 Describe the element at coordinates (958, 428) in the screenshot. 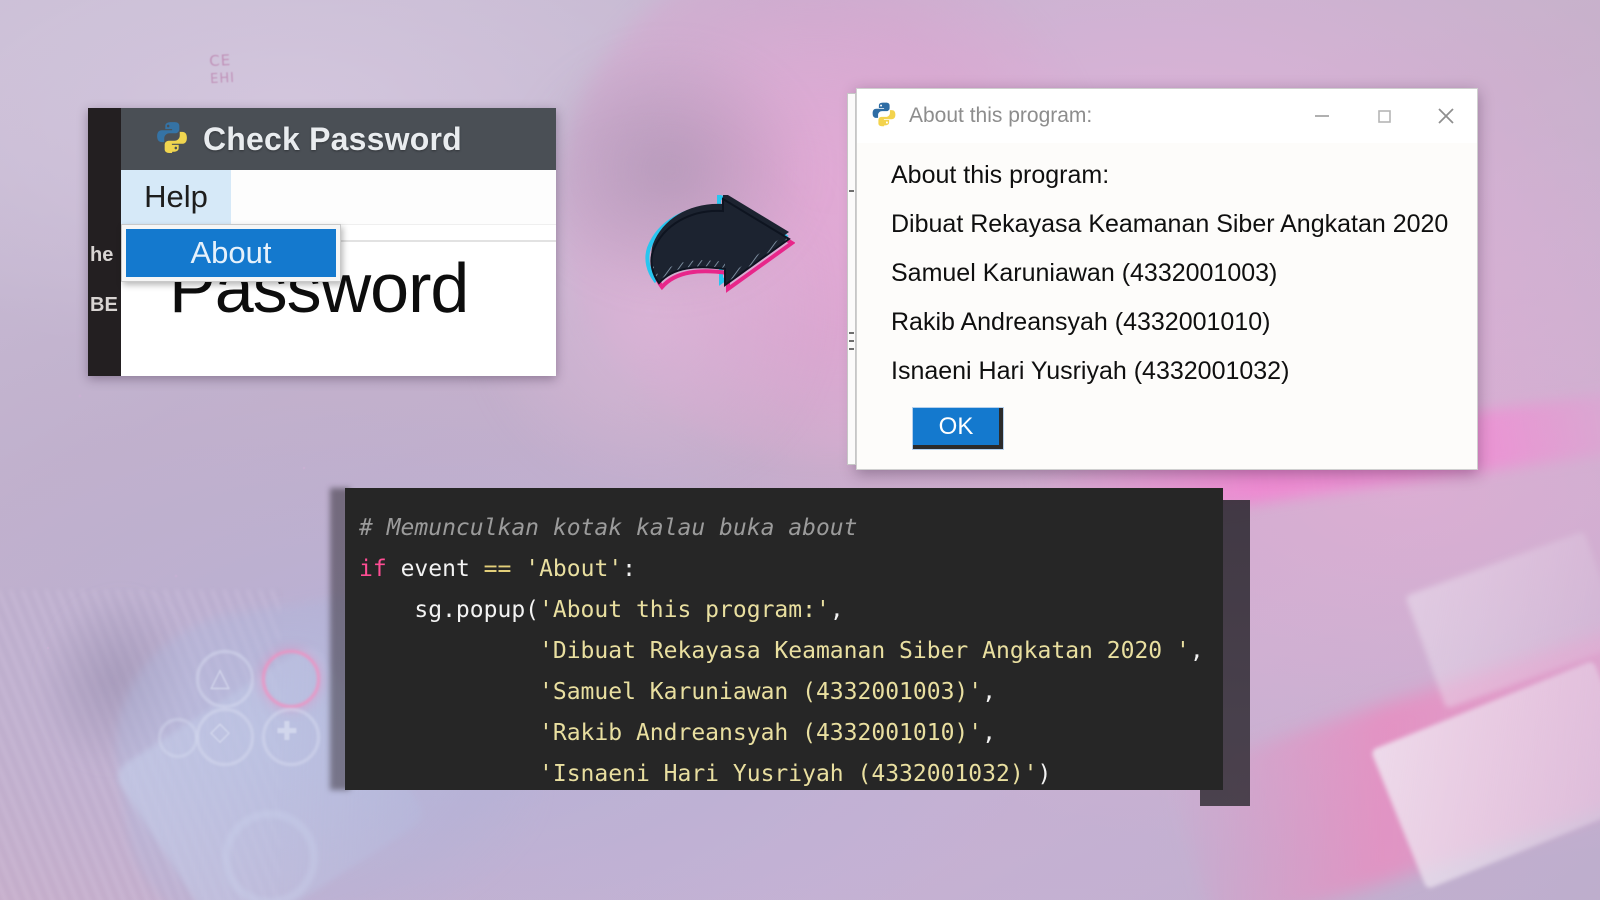

I see `ok-button: OK` at that location.